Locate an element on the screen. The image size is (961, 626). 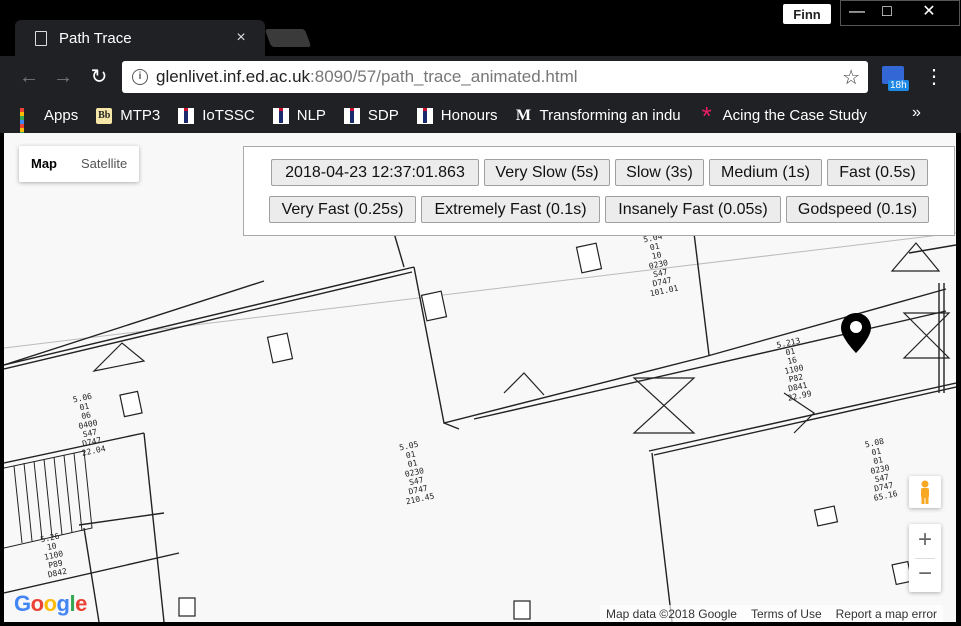
bookmarks-overflow-icon: » is located at coordinates (916, 113).